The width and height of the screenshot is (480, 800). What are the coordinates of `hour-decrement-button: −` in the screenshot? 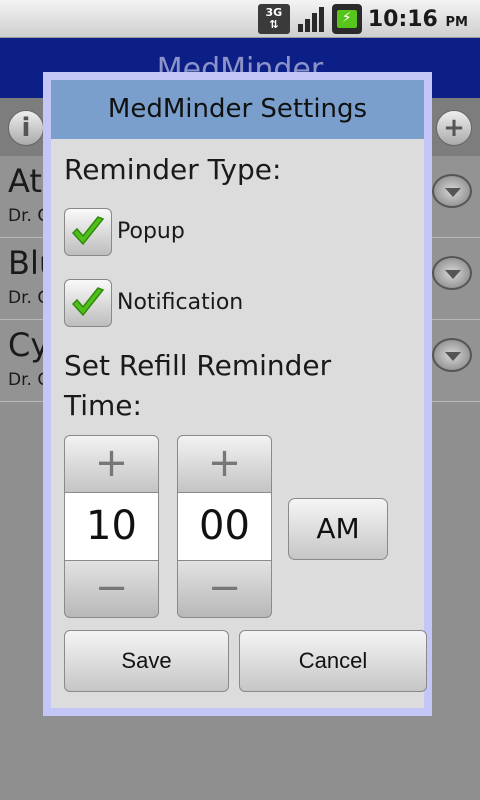 It's located at (111, 589).